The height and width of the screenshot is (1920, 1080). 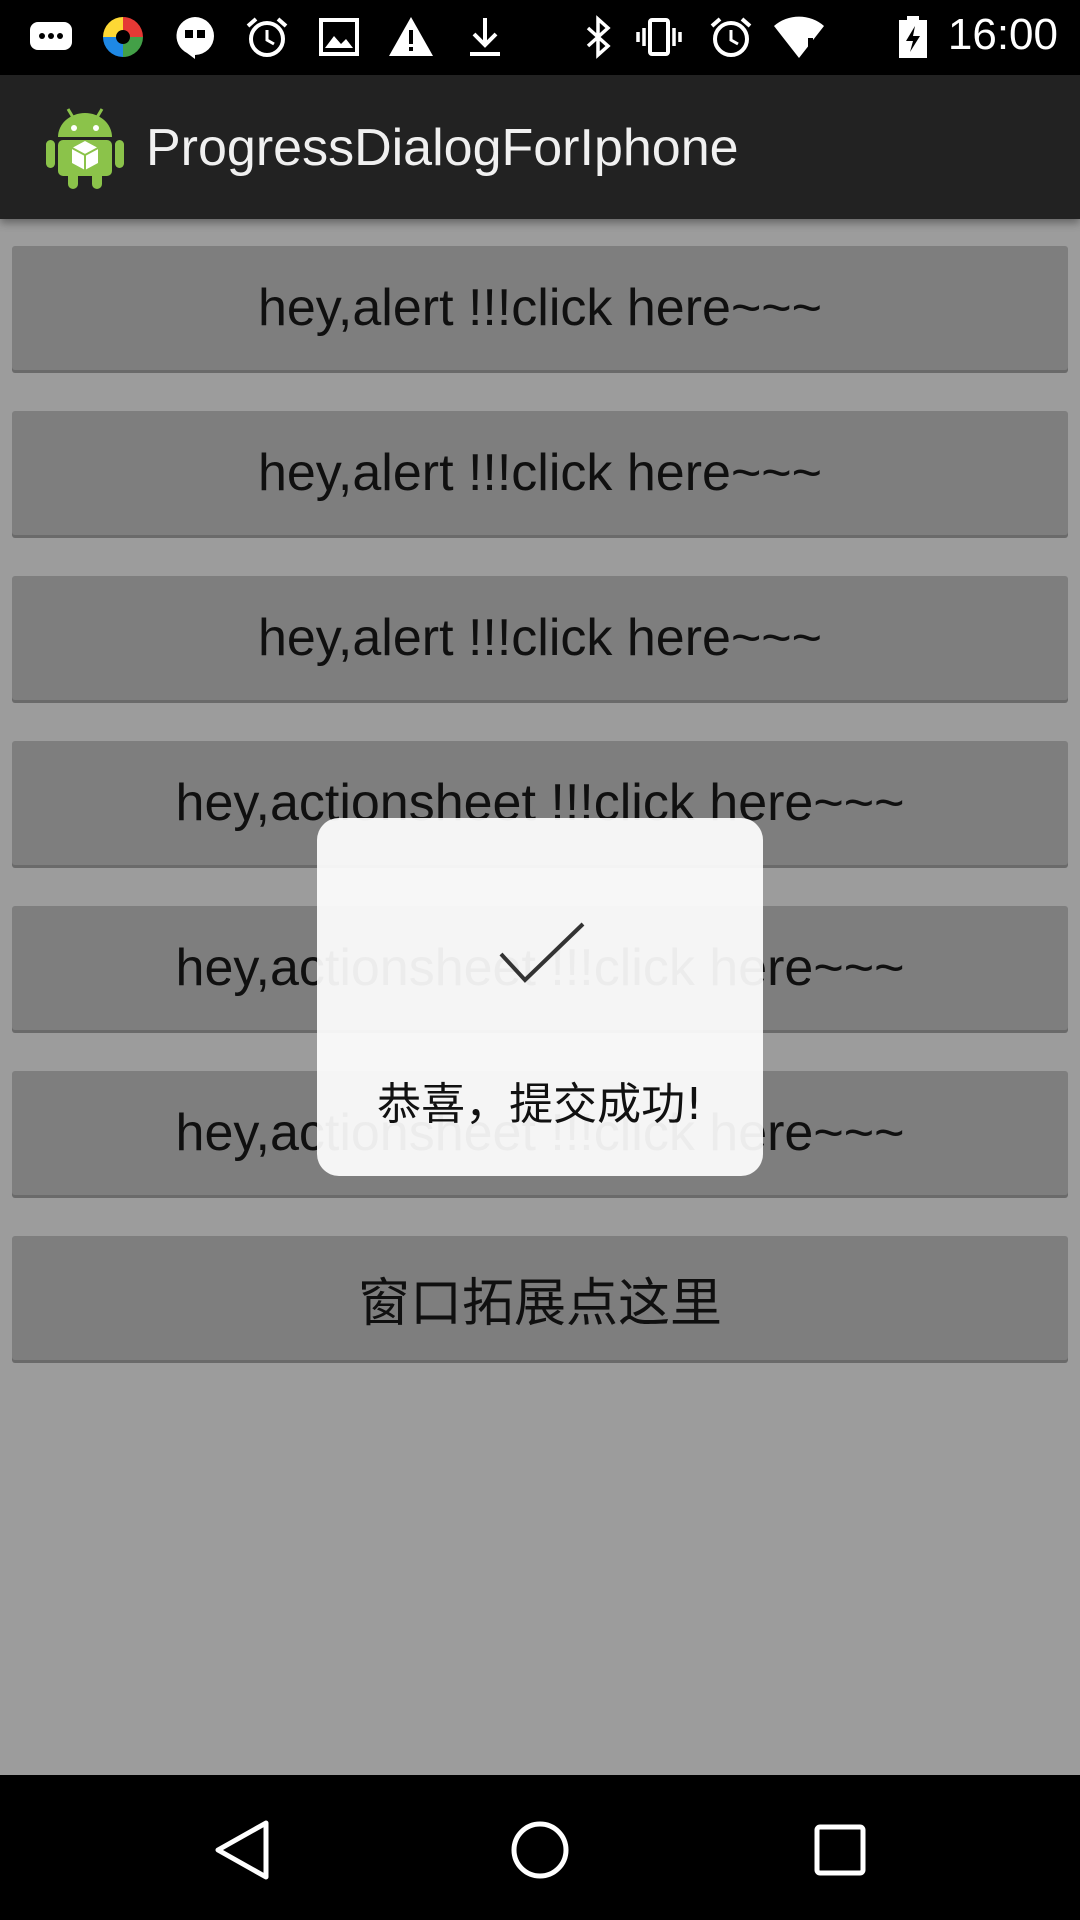 I want to click on checkmark-icon, so click(x=542, y=952).